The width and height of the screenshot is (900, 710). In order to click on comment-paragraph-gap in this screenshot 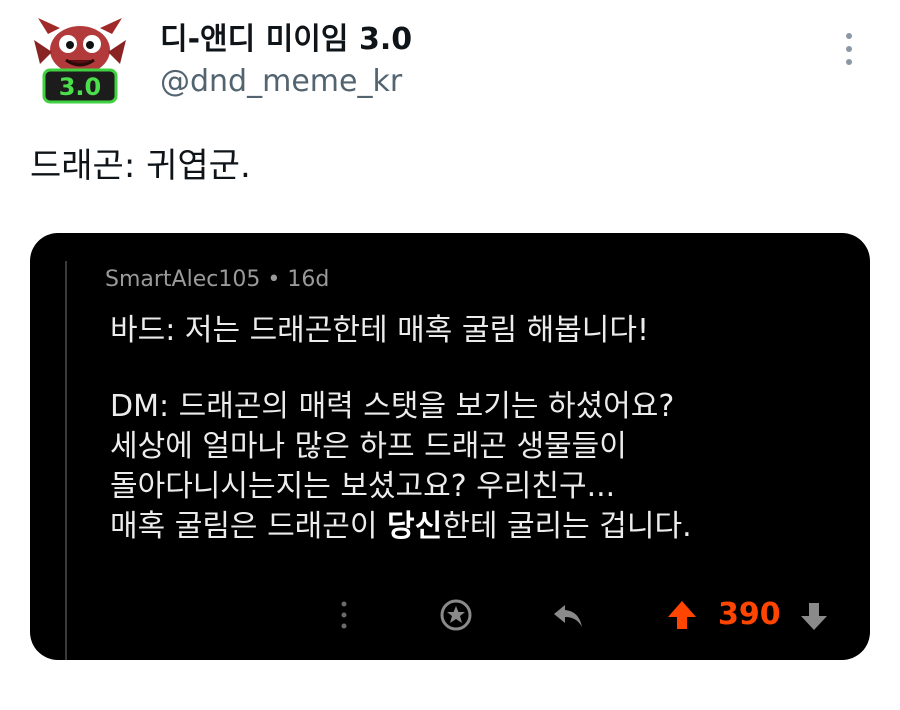, I will do `click(401, 369)`.